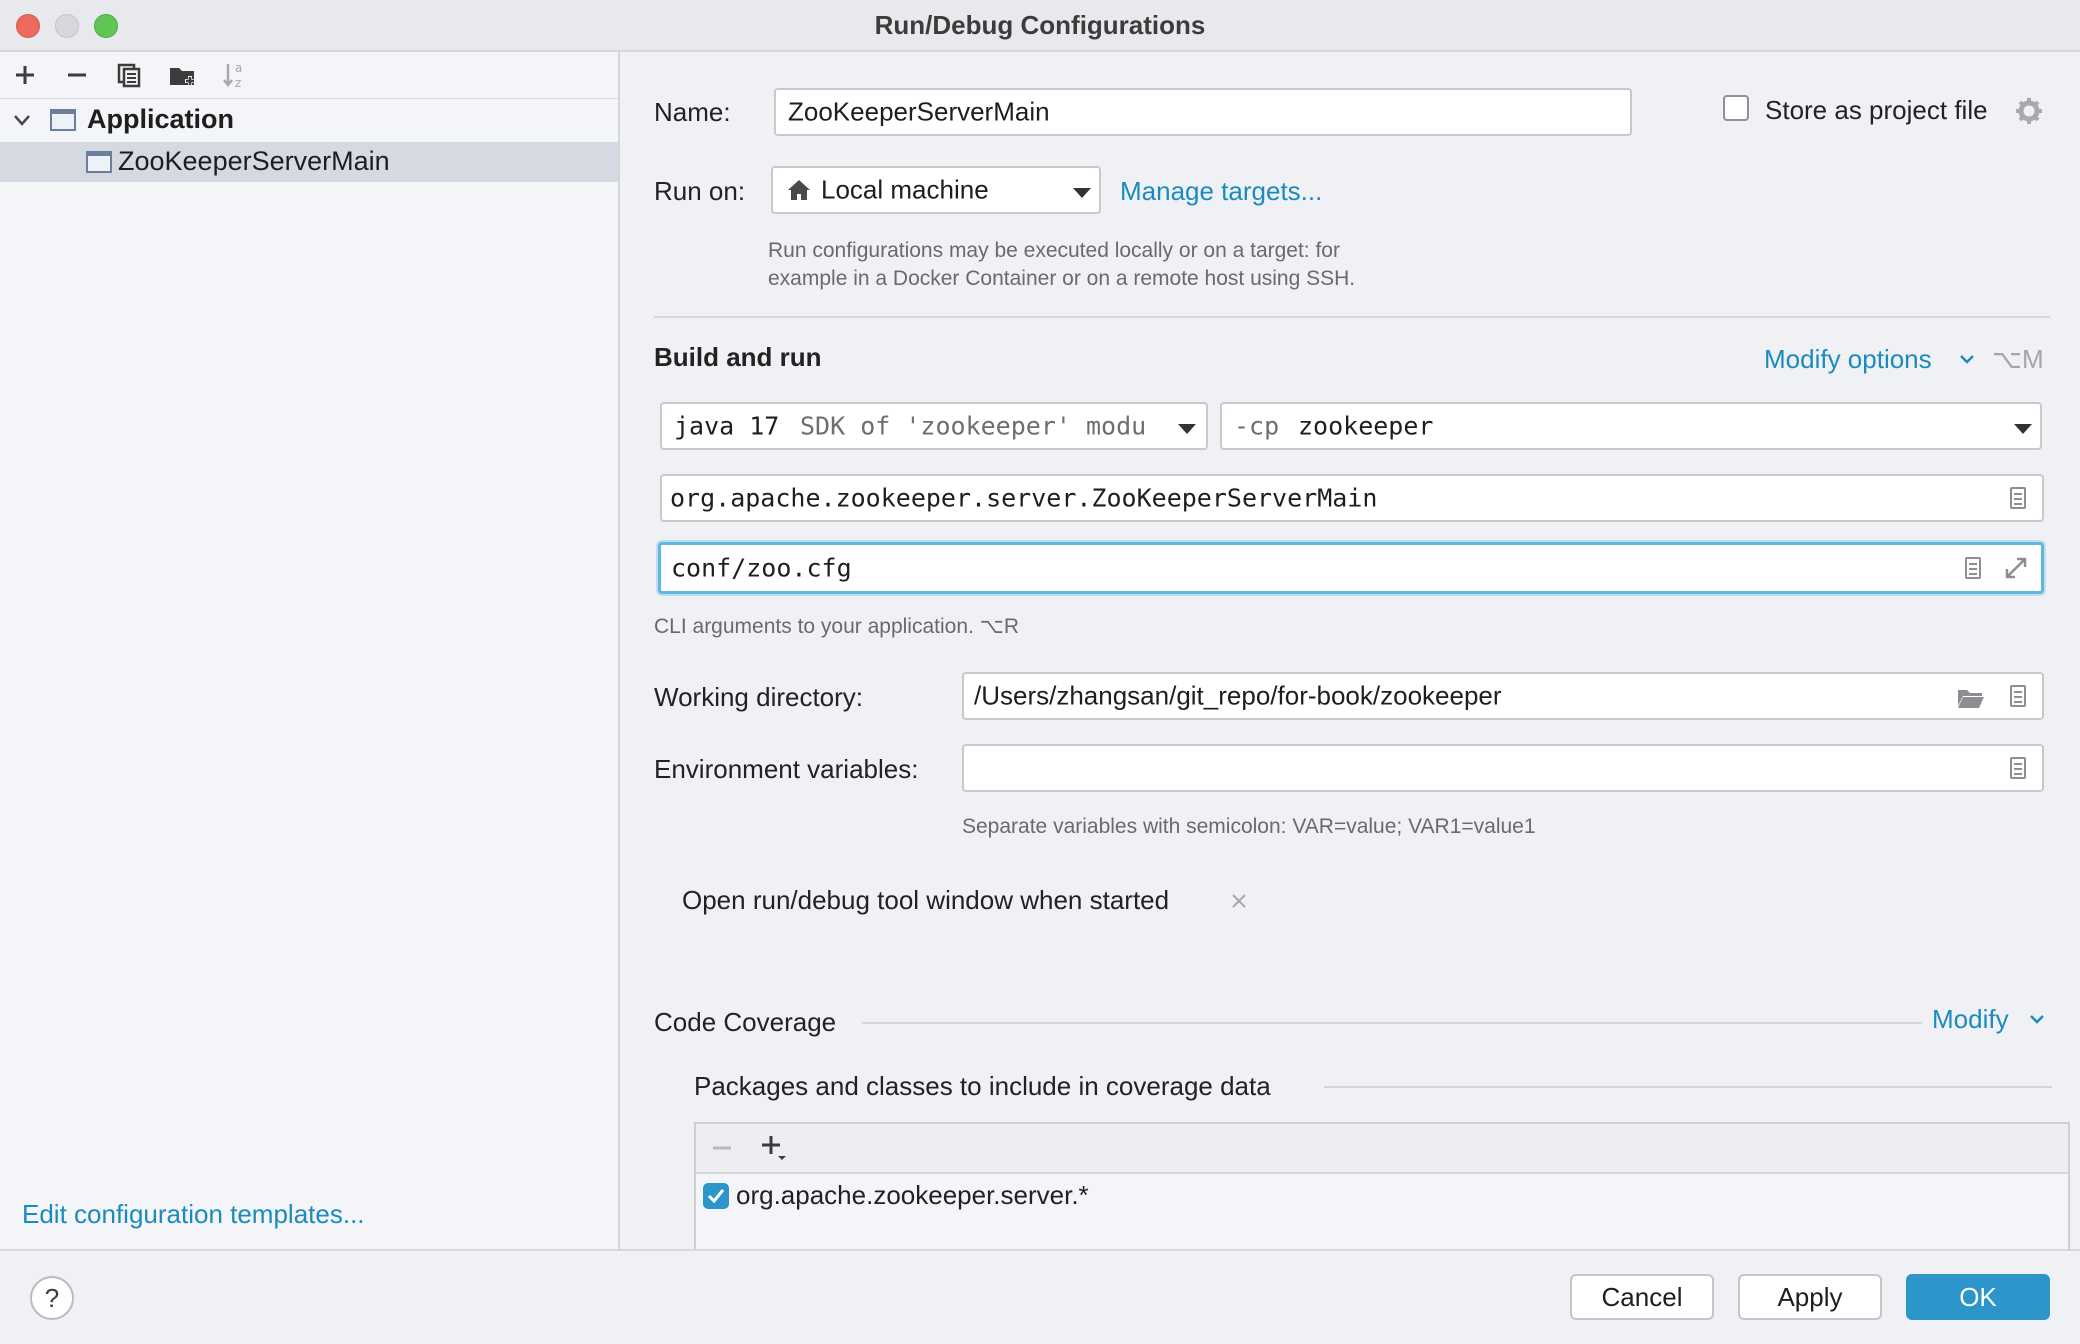 The height and width of the screenshot is (1344, 2080). I want to click on coverage-entry-checkbox, so click(716, 1196).